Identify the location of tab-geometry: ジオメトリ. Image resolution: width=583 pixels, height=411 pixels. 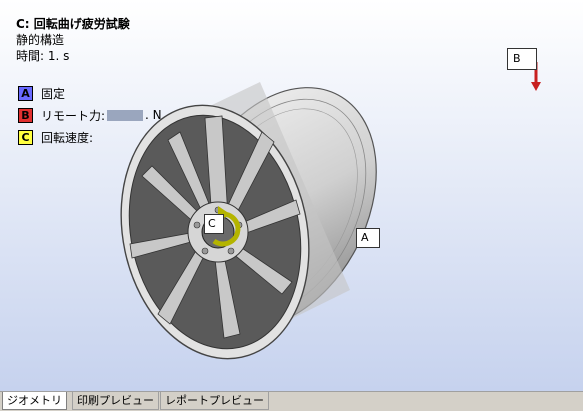
(34, 401).